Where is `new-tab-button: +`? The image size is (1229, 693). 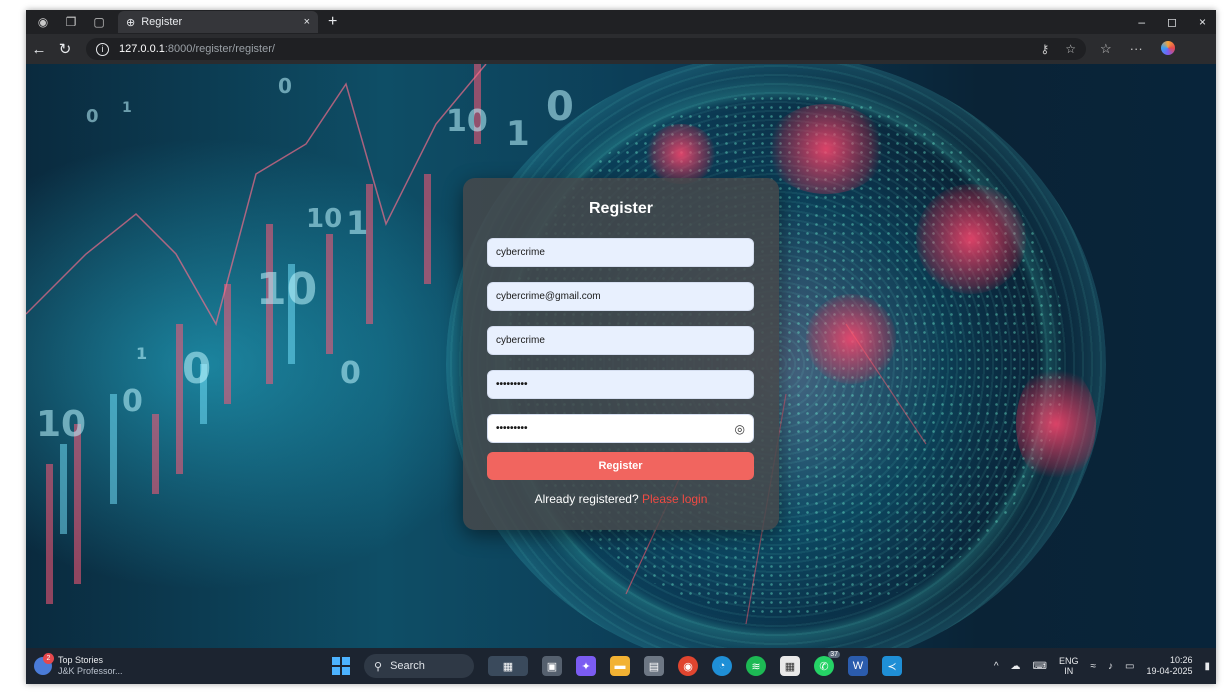
new-tab-button: + is located at coordinates (332, 22).